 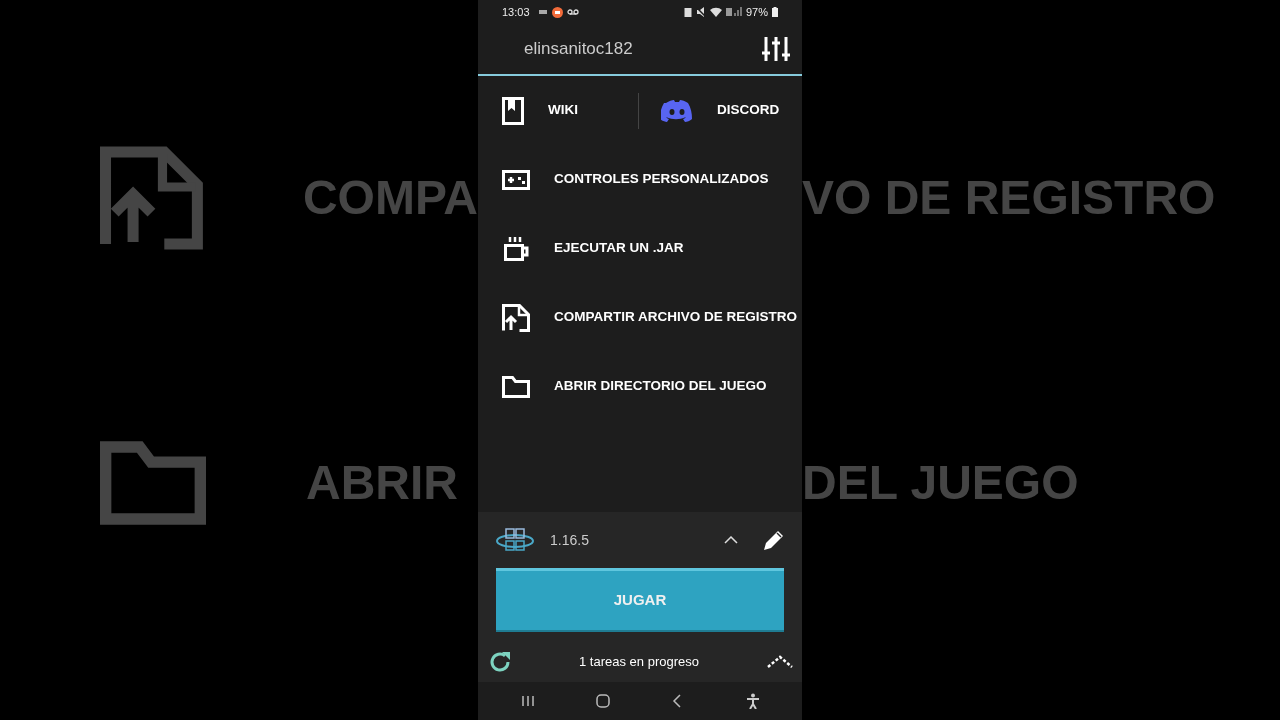 What do you see at coordinates (516, 179) in the screenshot?
I see `gamepad-icon` at bounding box center [516, 179].